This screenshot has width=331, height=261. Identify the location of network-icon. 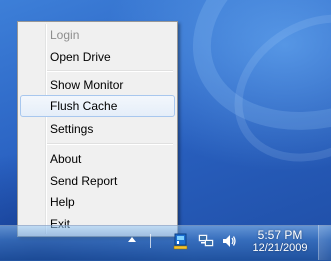
(206, 241).